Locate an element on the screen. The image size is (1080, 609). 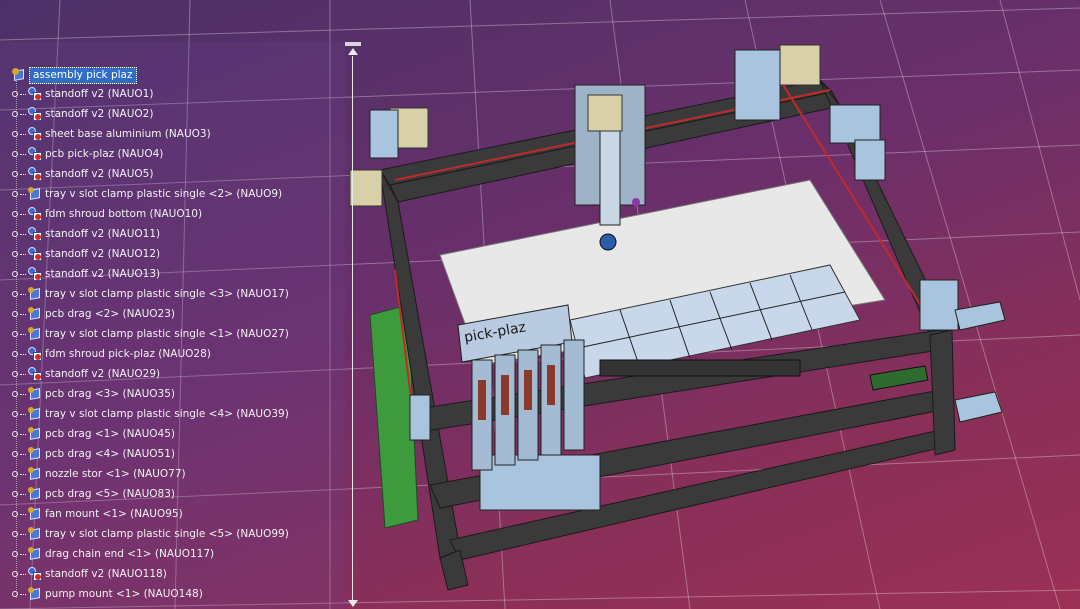
tree-node: drag chain end <1> (NAUO117) is located at coordinates (150, 554).